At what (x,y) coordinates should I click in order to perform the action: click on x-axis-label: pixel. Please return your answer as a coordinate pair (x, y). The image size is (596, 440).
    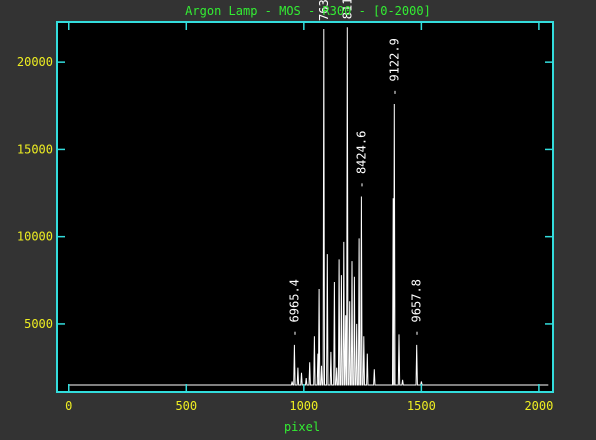
    Looking at the image, I should click on (302, 427).